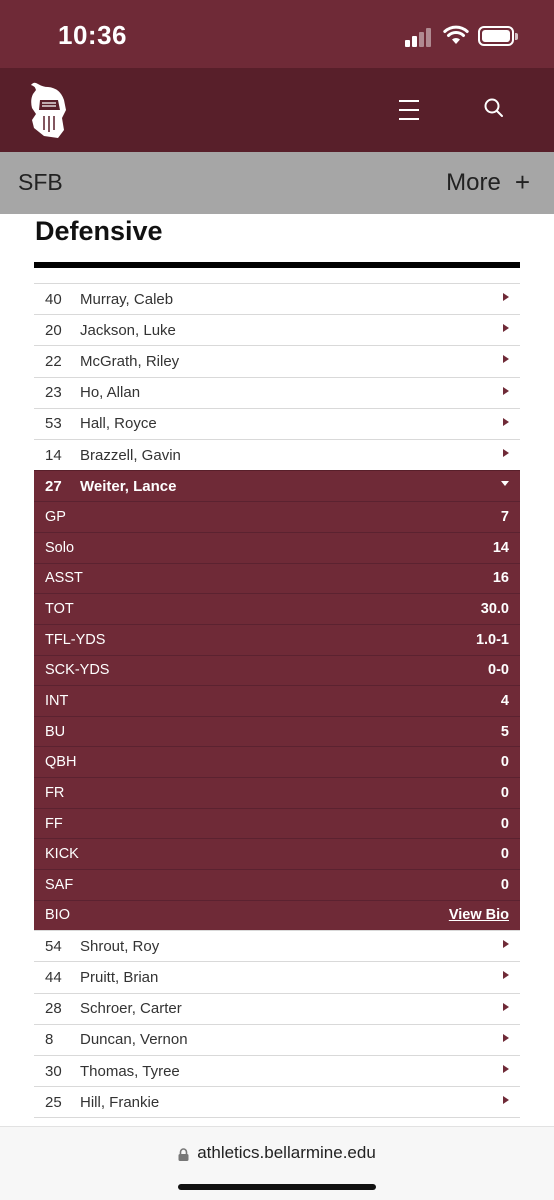  I want to click on player-row: 20 Jackson, Luke, so click(277, 329).